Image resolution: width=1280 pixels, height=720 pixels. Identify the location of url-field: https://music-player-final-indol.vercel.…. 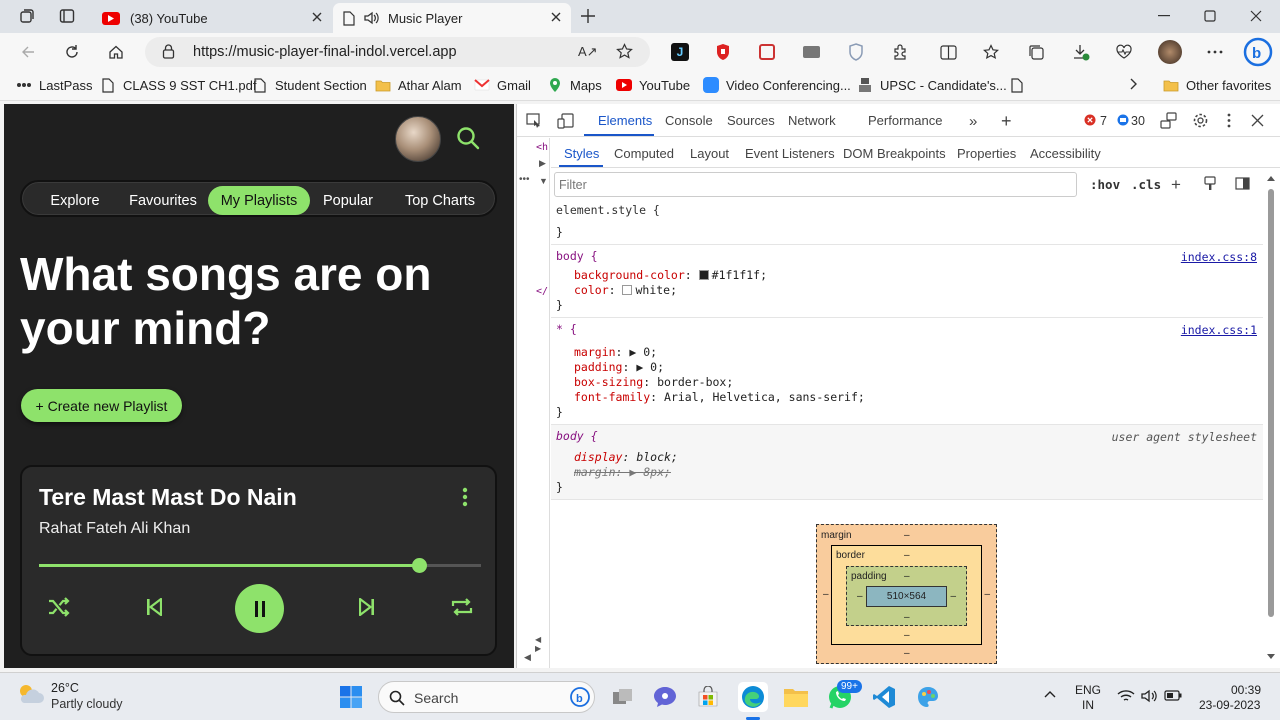
(397, 52).